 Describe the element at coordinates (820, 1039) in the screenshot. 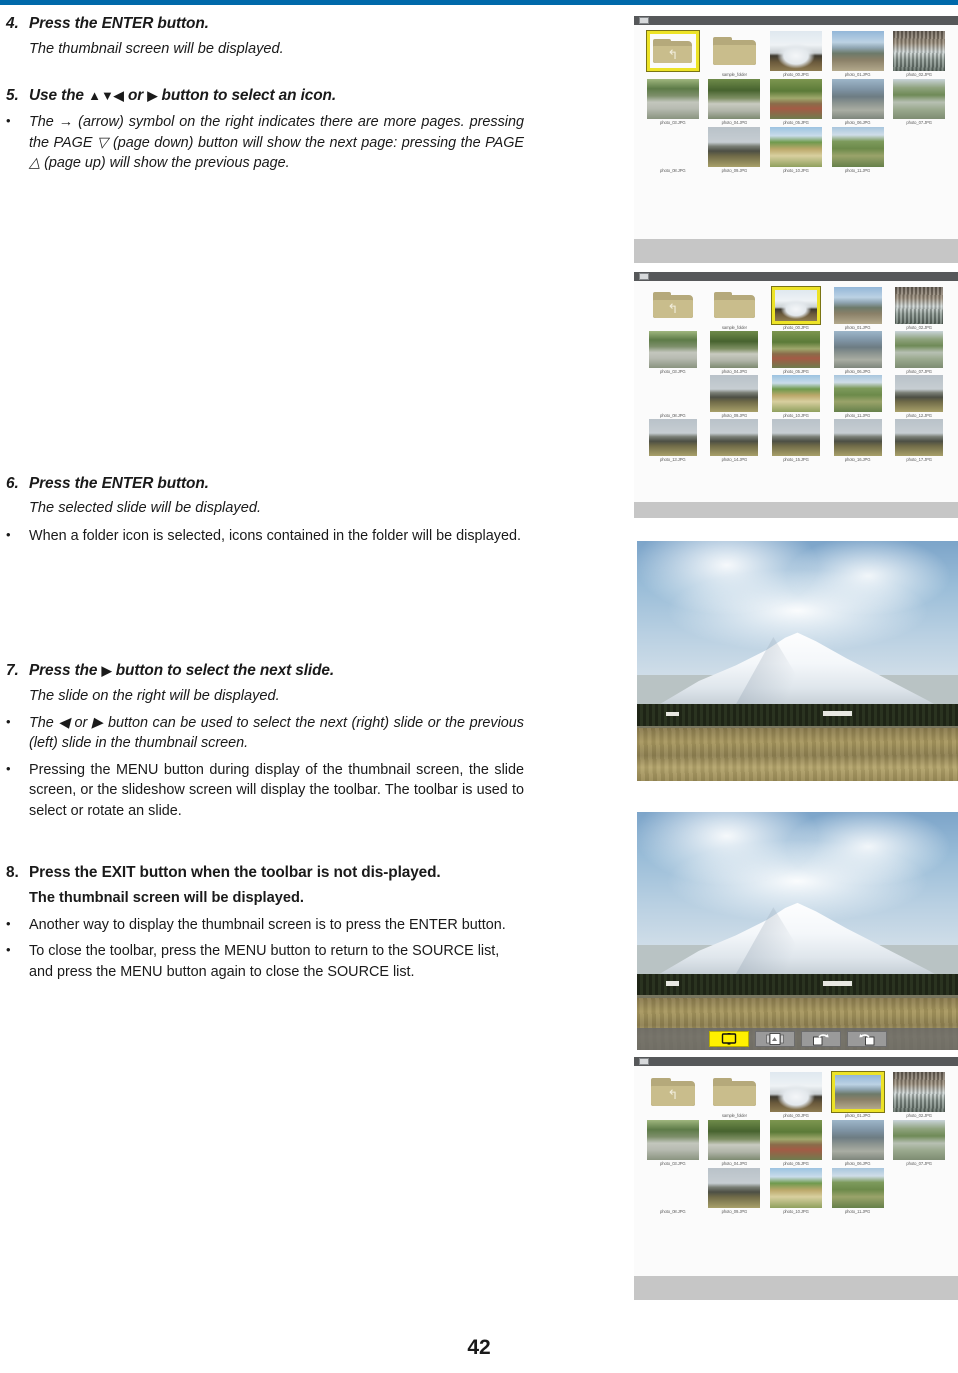

I see `rotate-clockwise-button` at that location.